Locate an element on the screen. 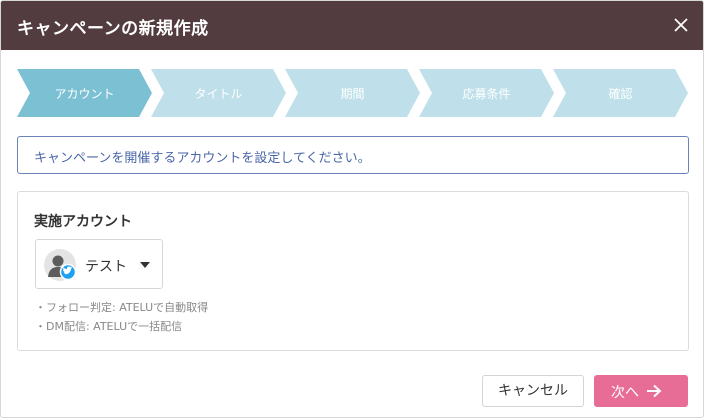  step-label: 応募条件 is located at coordinates (486, 94).